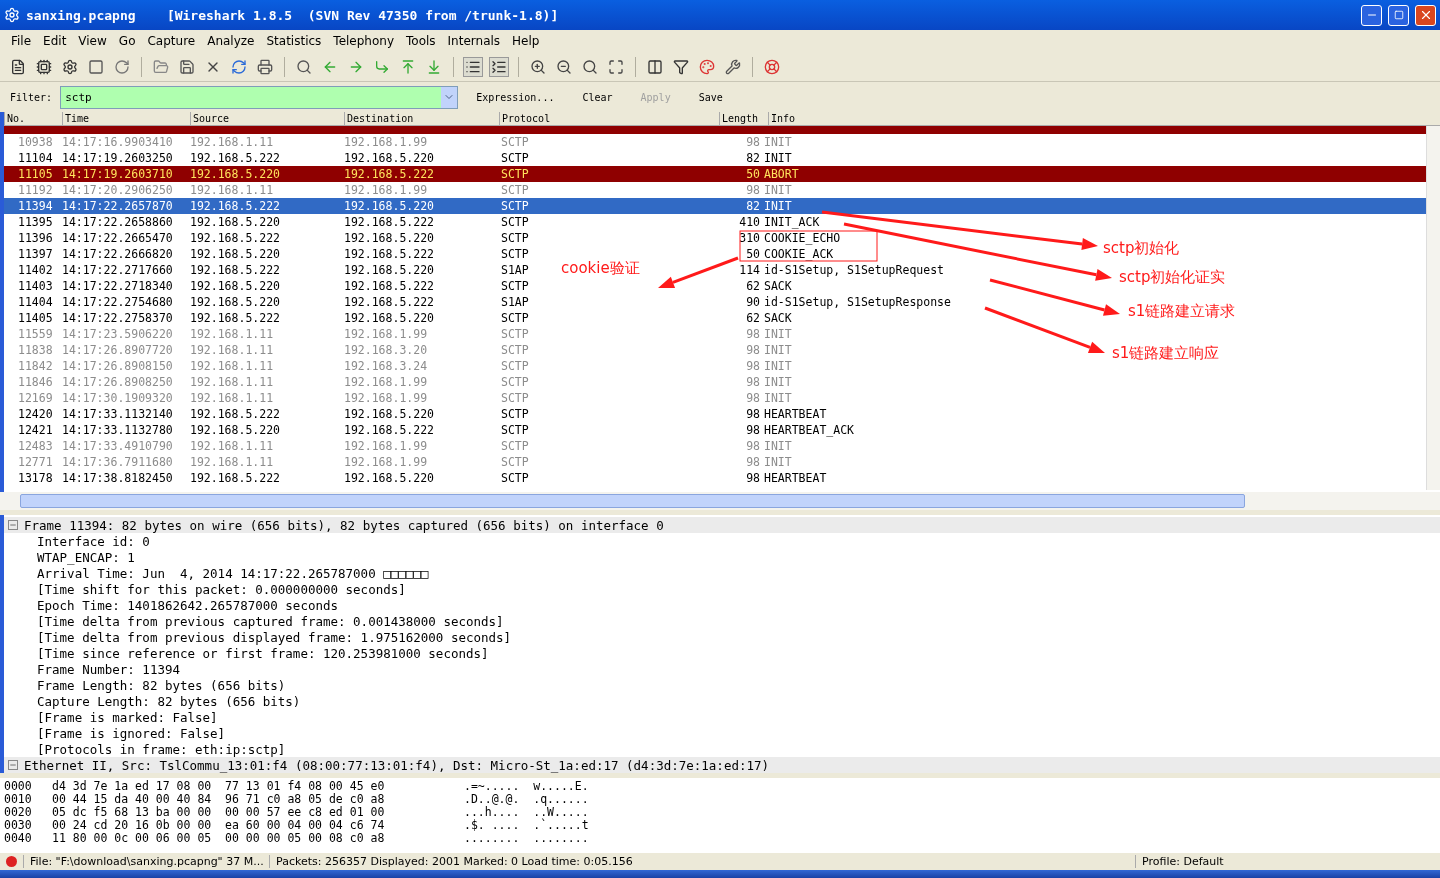 This screenshot has width=1440, height=878. Describe the element at coordinates (293, 15) in the screenshot. I see `window-title: sanxing.pcapng [Wireshark 1.8.5 (SVN Rev 47350 from /trunk-1.8)]` at that location.